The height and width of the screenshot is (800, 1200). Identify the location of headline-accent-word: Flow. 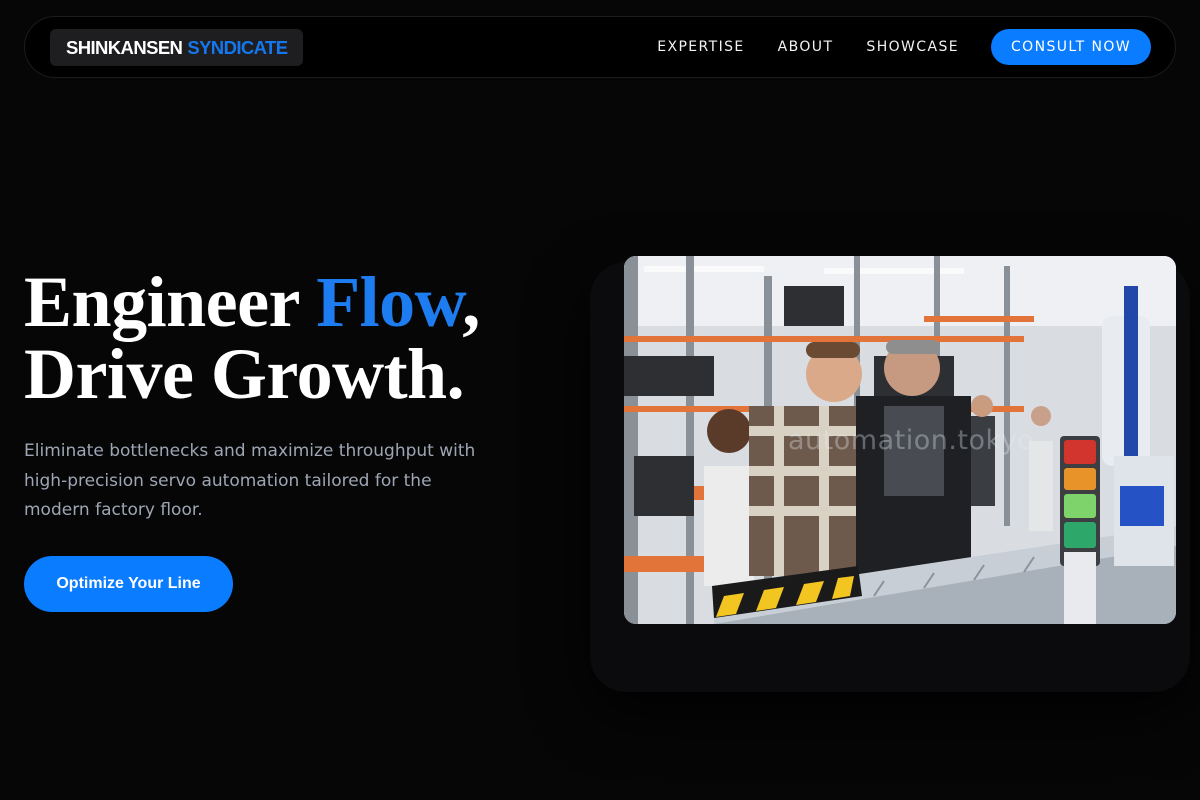
(389, 302).